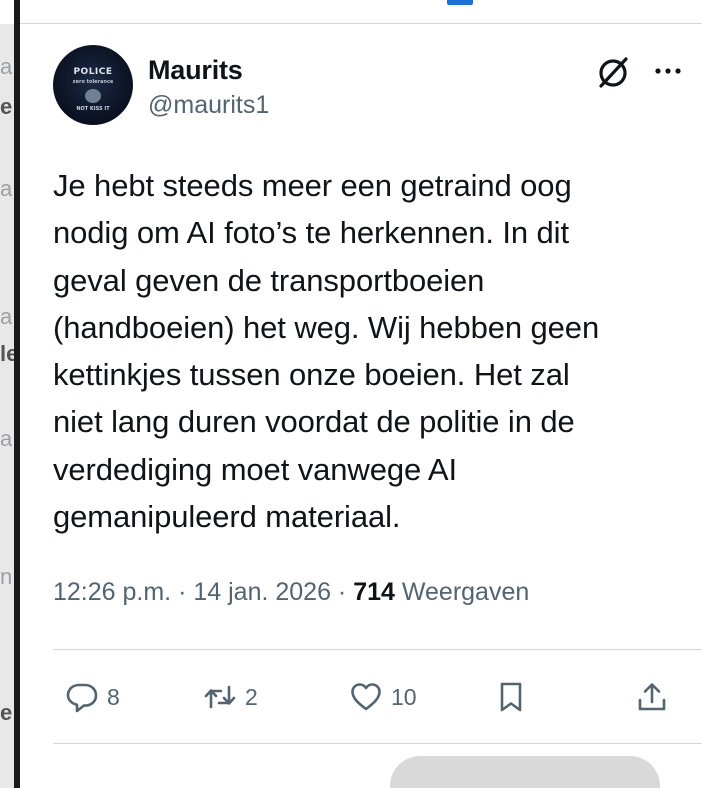 The width and height of the screenshot is (702, 788). I want to click on background-text-fragment: le, so click(7, 354).